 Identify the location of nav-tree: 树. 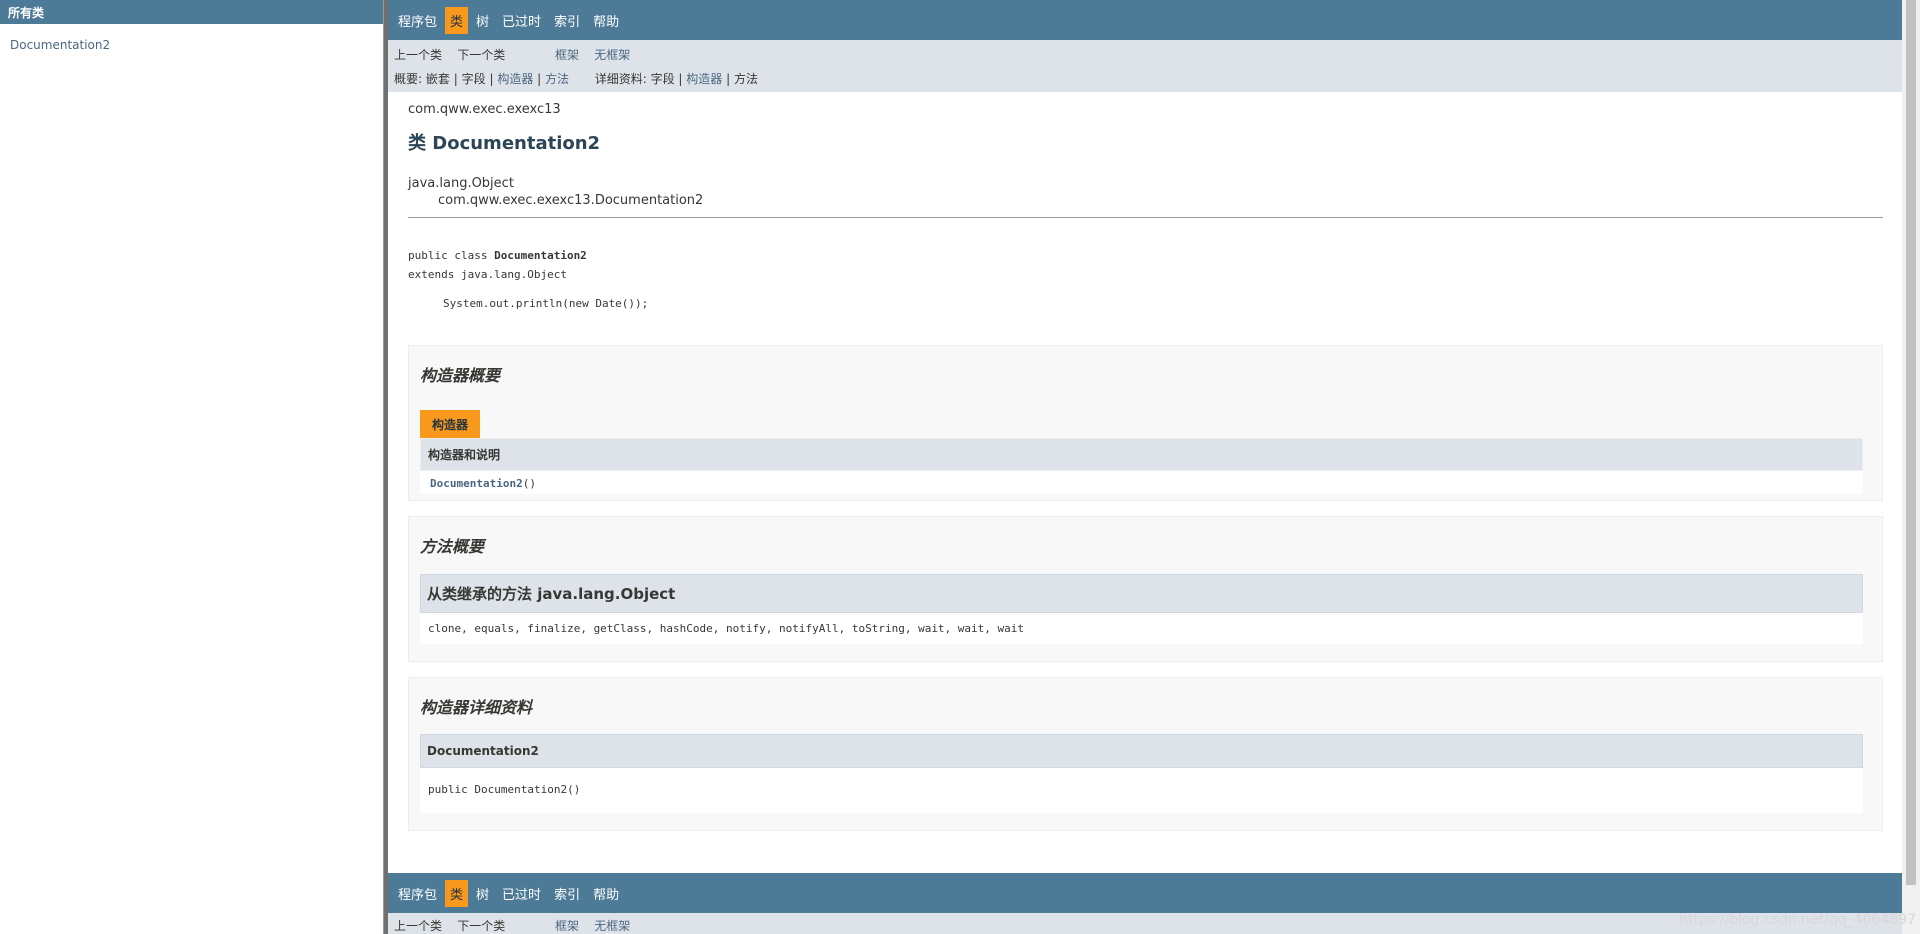
(482, 20).